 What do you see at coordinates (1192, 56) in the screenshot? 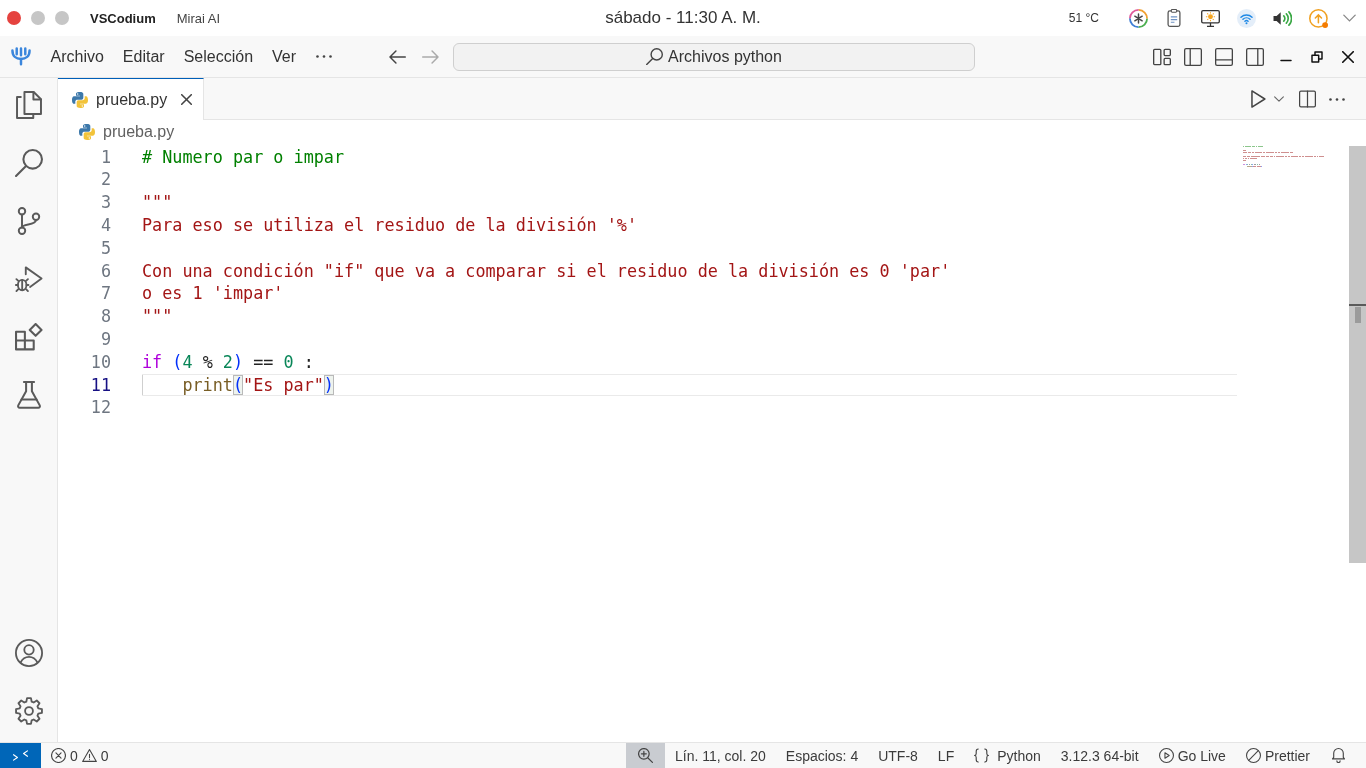
I see `sidebar-left-icon` at bounding box center [1192, 56].